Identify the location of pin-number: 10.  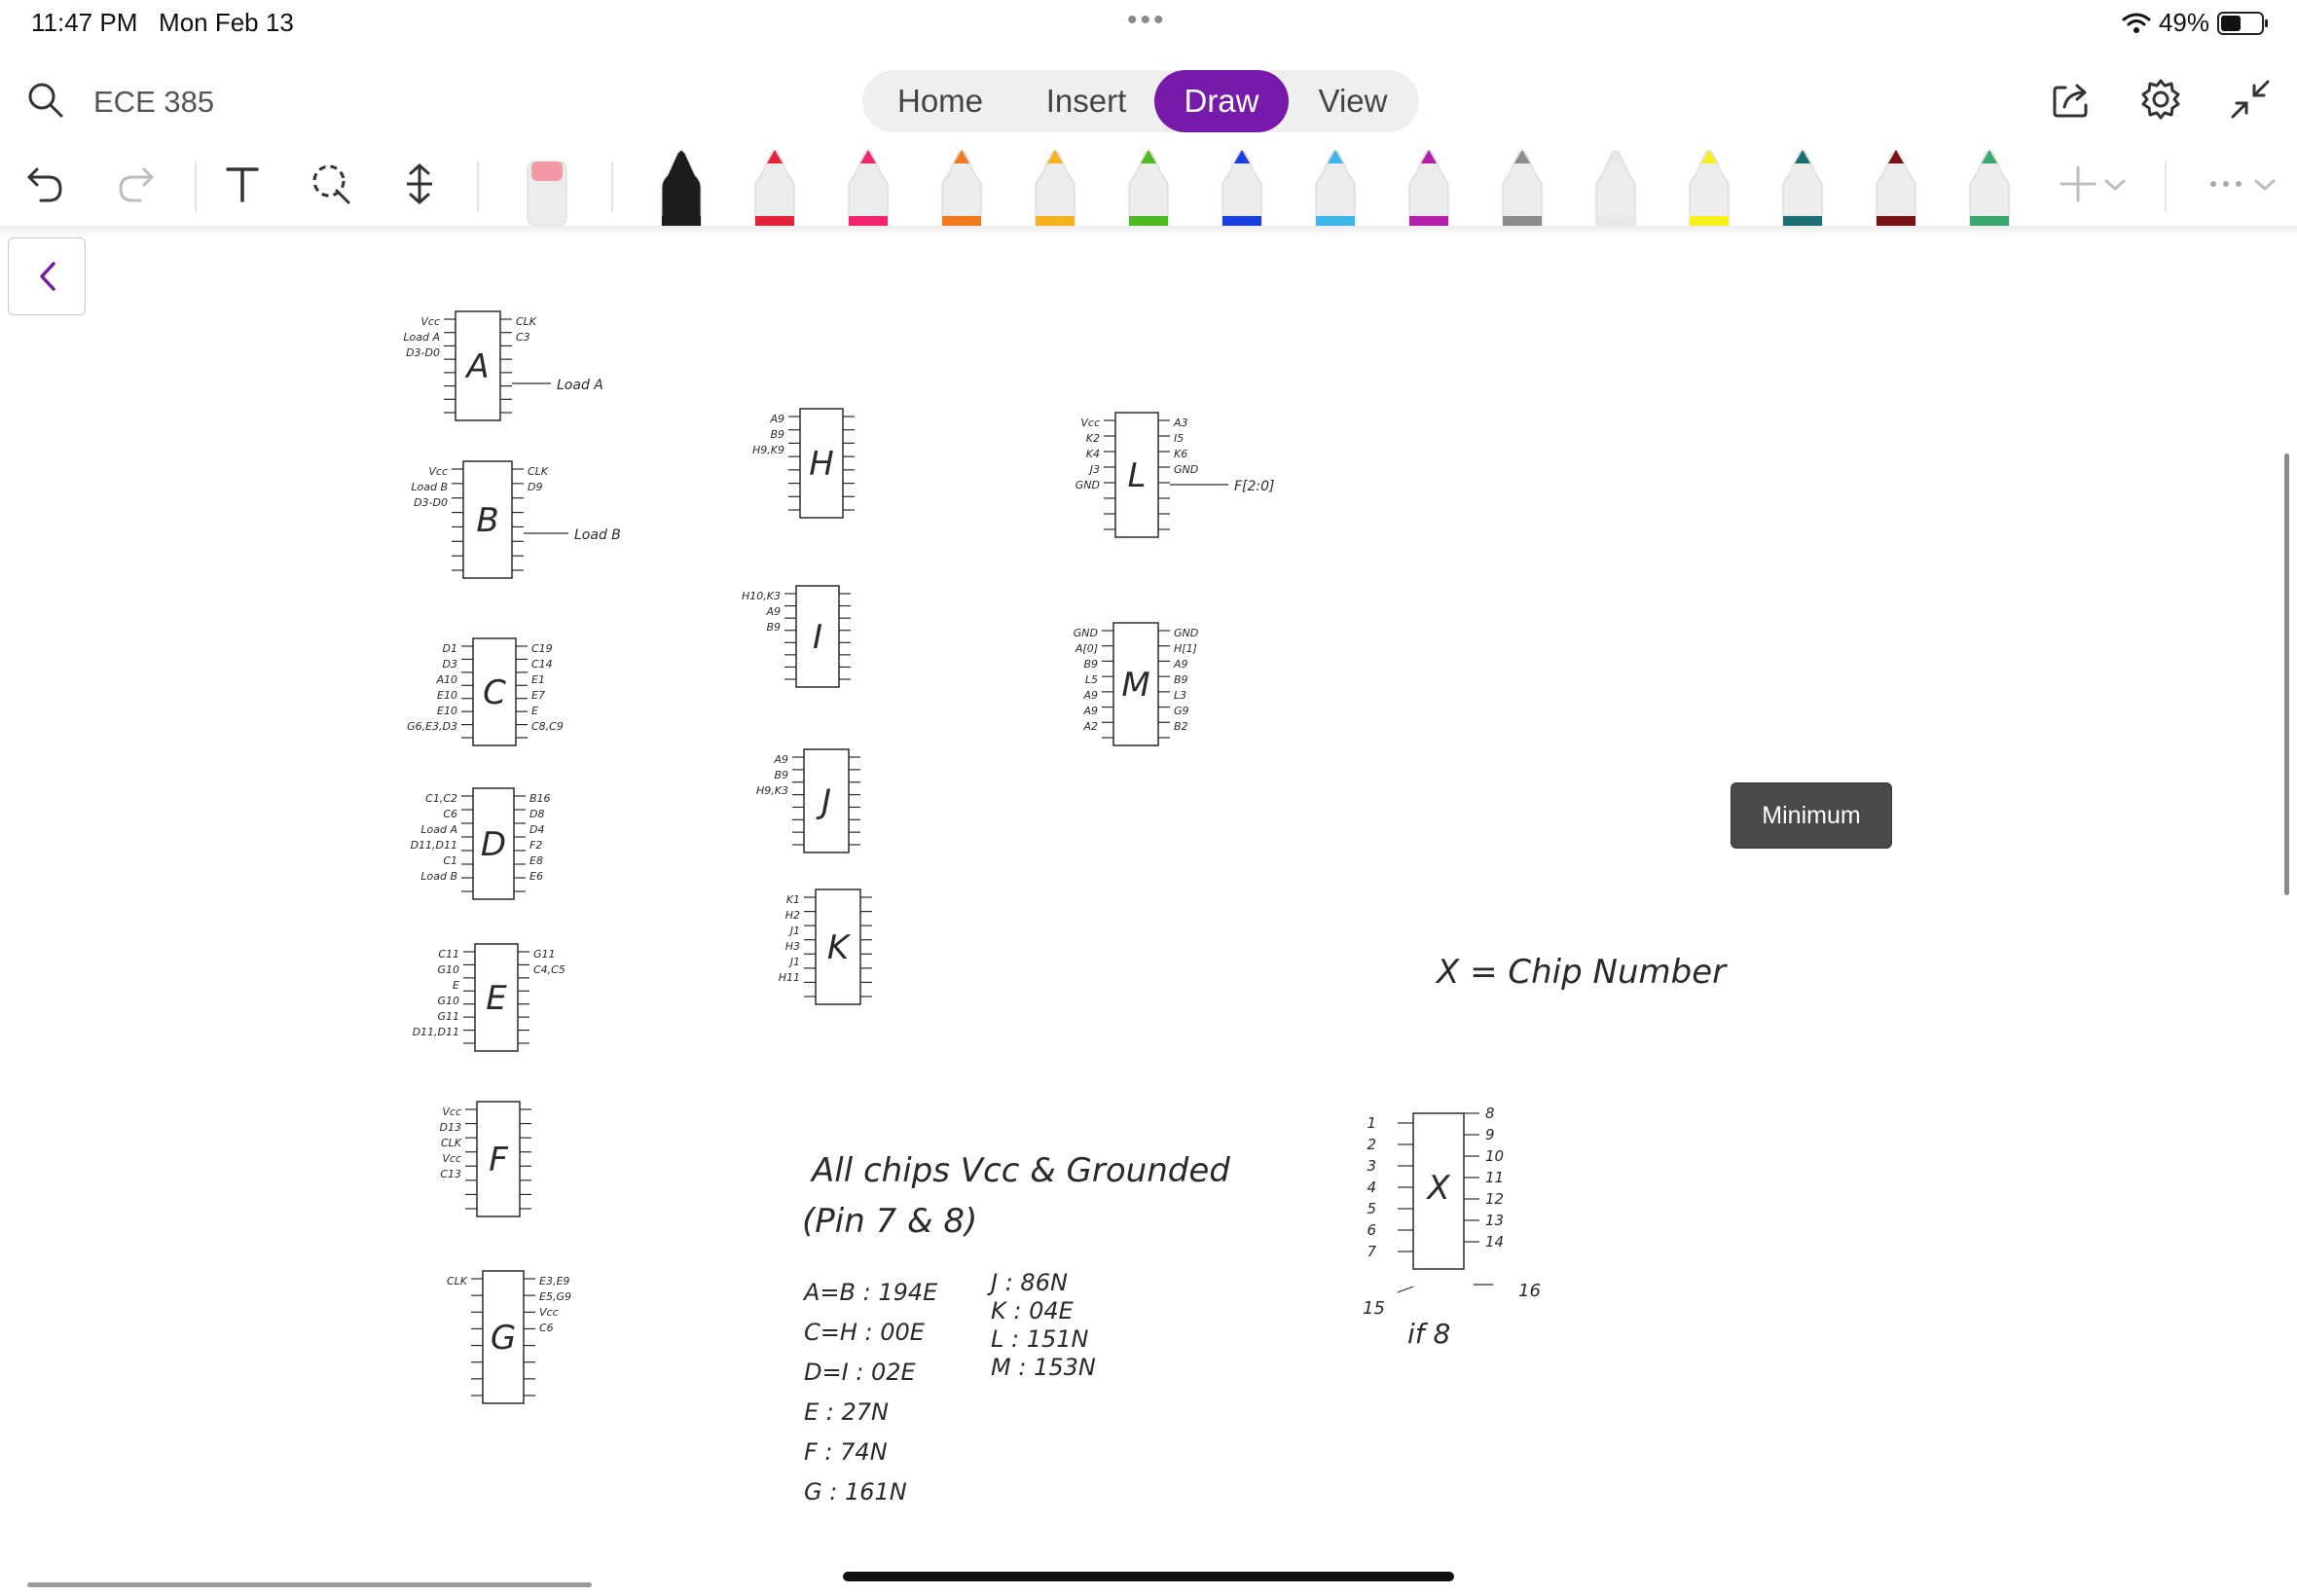
(1494, 1156).